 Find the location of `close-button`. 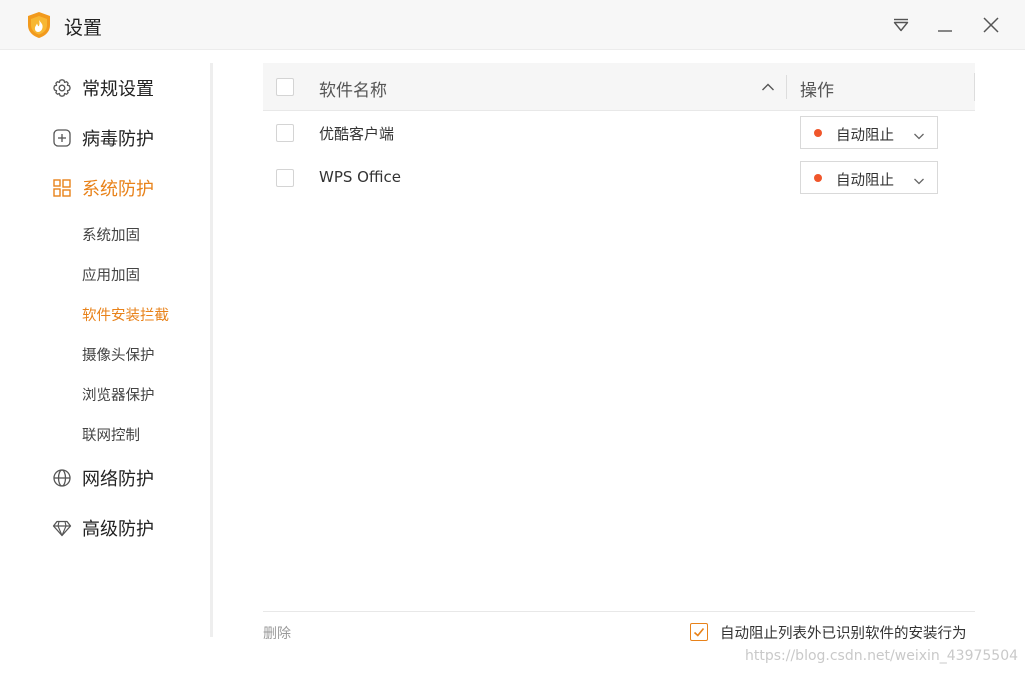

close-button is located at coordinates (991, 25).